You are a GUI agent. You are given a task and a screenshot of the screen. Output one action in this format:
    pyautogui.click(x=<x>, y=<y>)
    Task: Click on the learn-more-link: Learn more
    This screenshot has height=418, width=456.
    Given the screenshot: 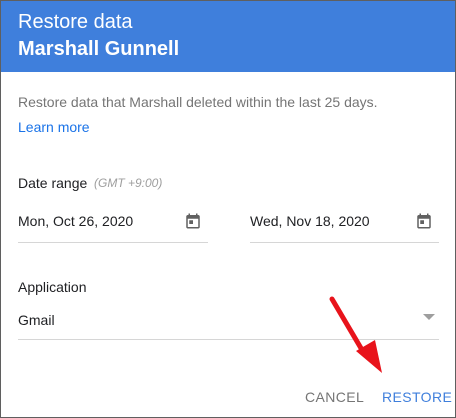 What is the action you would take?
    pyautogui.click(x=54, y=127)
    